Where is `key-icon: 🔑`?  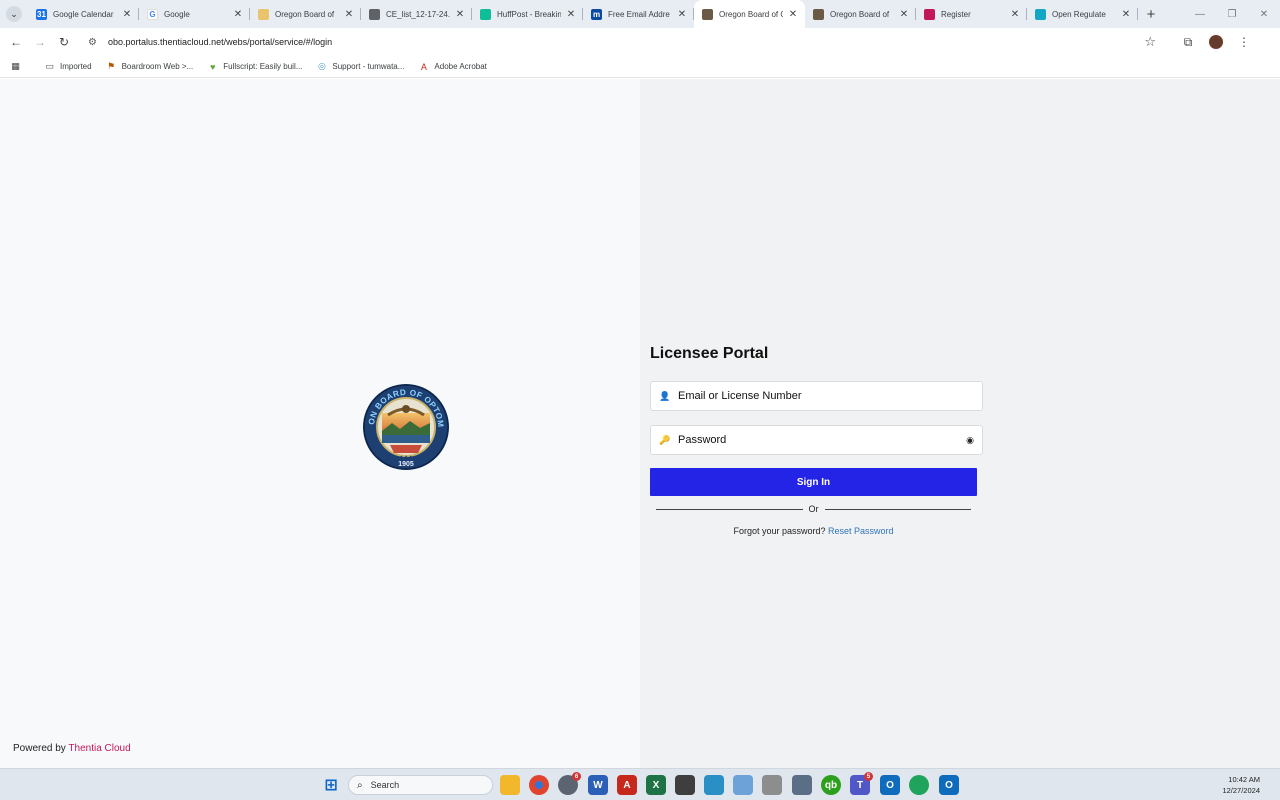
key-icon: 🔑 is located at coordinates (665, 439).